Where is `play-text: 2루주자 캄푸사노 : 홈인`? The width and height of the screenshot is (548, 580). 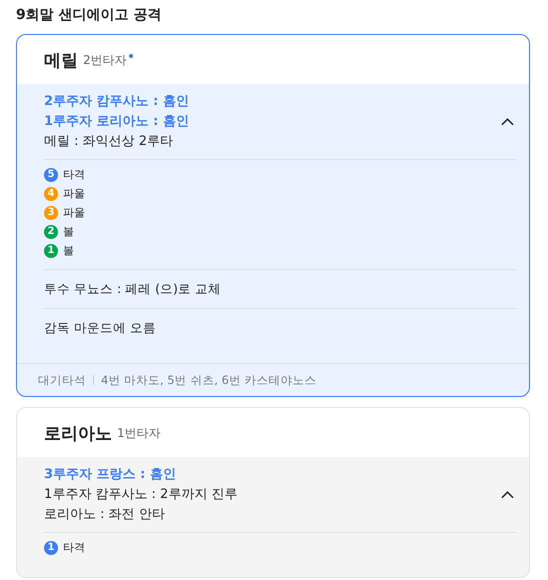
play-text: 2루주자 캄푸사노 : 홈인 is located at coordinates (117, 102).